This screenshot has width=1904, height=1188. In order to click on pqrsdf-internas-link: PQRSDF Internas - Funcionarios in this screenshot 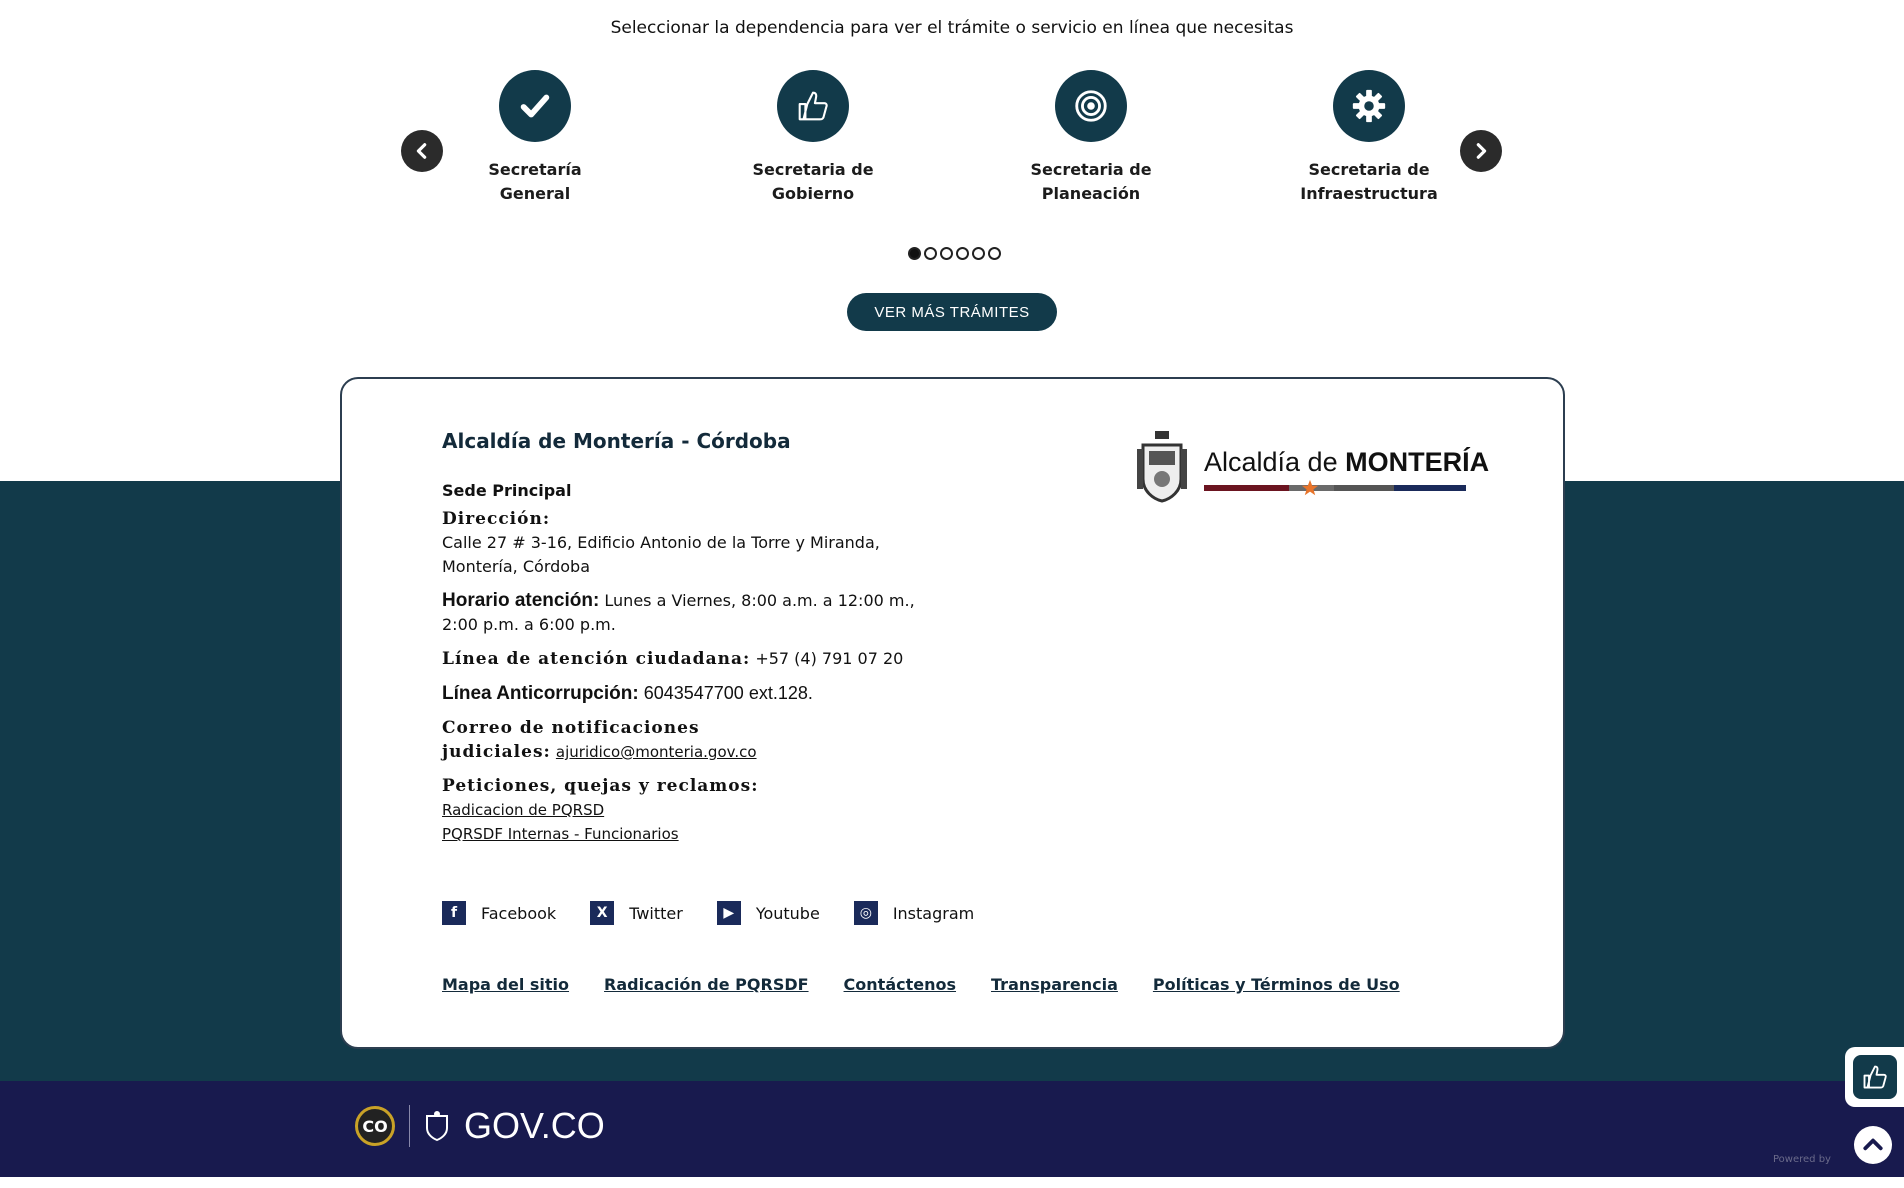, I will do `click(560, 834)`.